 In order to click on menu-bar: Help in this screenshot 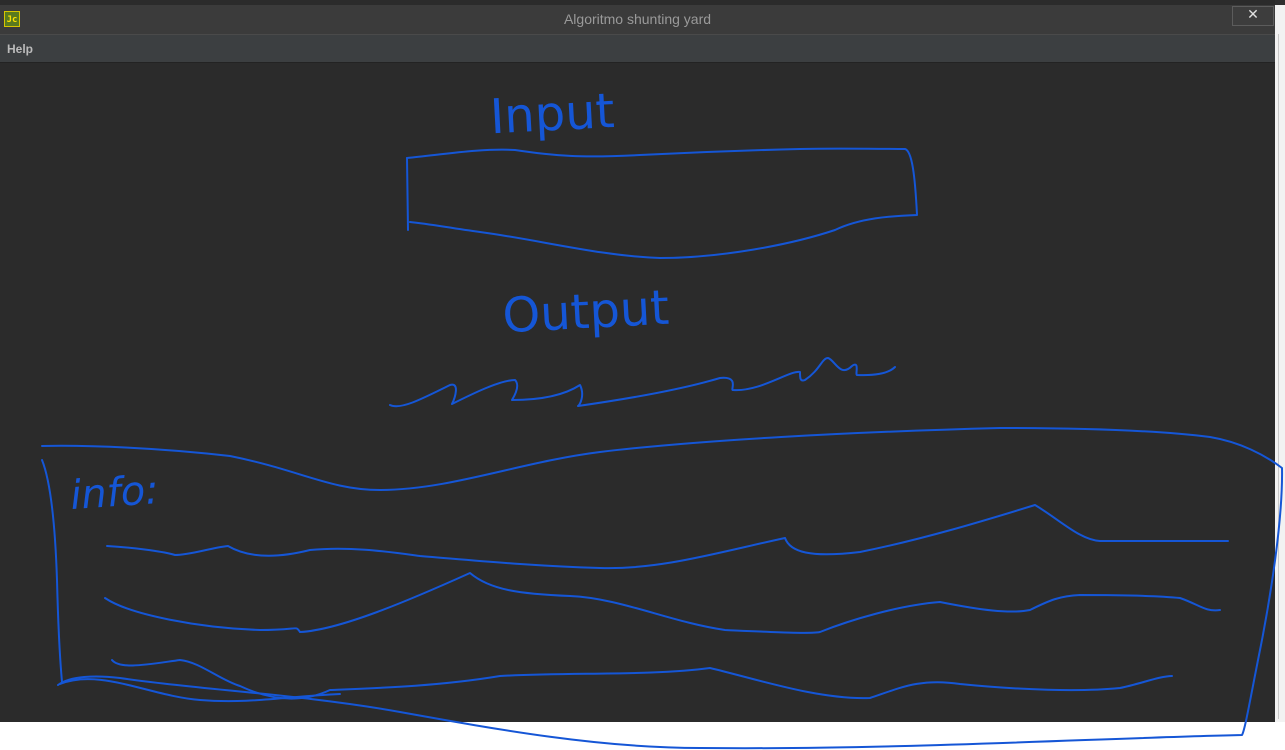, I will do `click(637, 48)`.